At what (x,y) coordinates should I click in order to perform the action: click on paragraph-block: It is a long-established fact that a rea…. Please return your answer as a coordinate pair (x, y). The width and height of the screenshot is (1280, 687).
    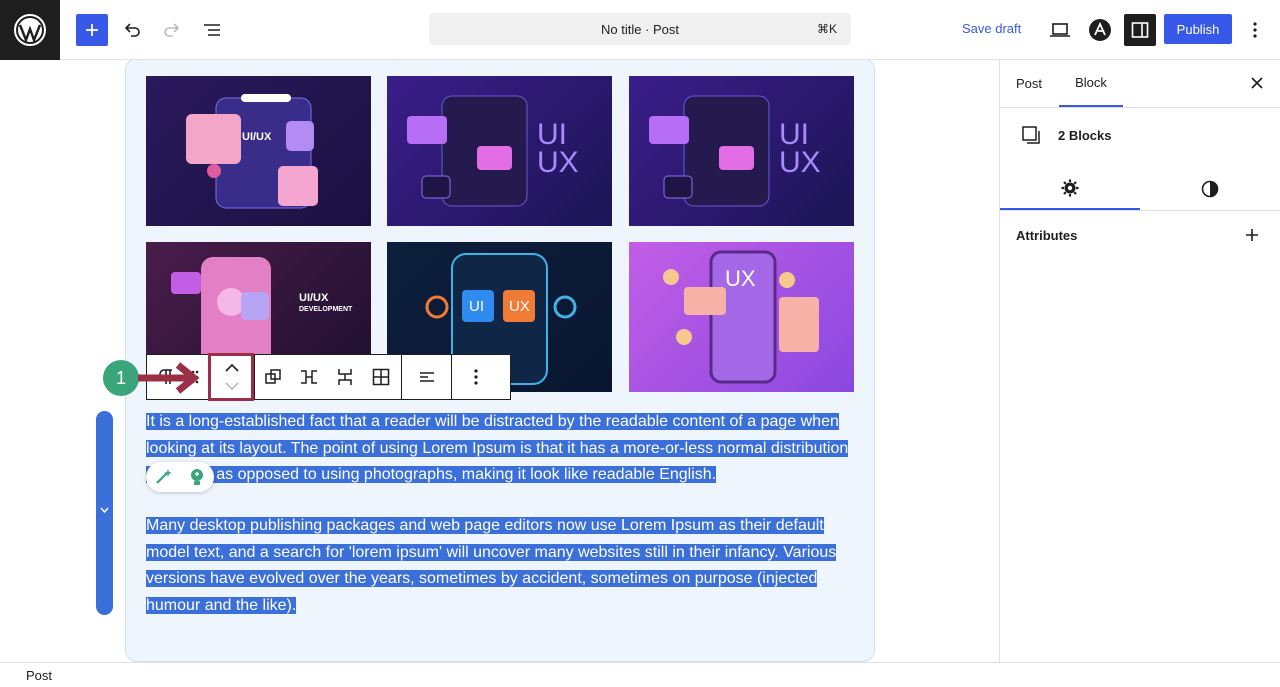
    Looking at the image, I should click on (506, 449).